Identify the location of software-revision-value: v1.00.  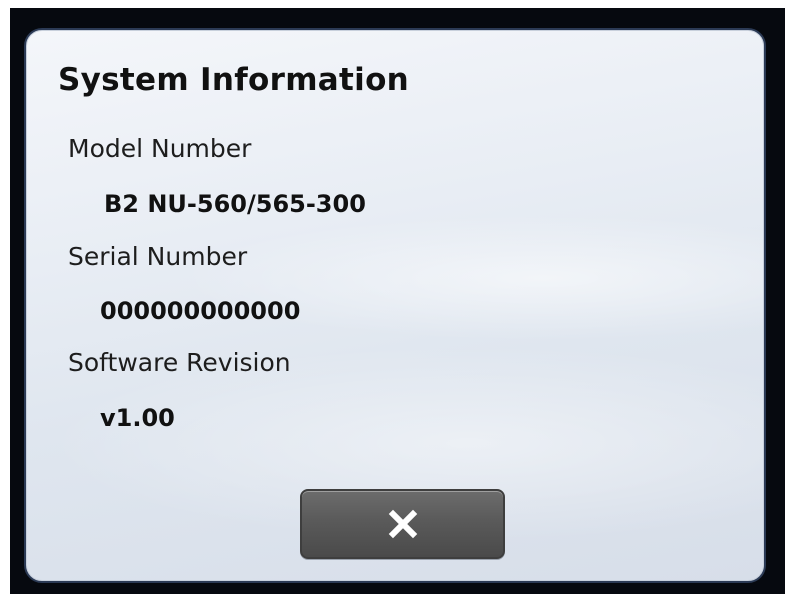
(137, 418).